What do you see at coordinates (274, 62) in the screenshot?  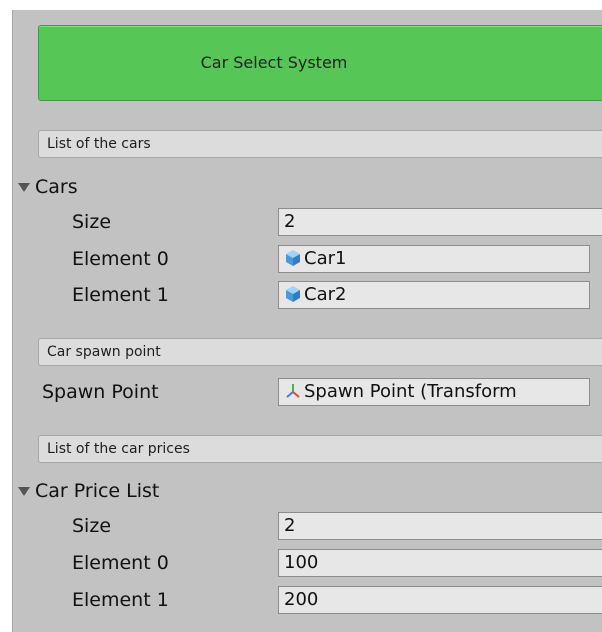 I see `banner-title: Car Select System` at bounding box center [274, 62].